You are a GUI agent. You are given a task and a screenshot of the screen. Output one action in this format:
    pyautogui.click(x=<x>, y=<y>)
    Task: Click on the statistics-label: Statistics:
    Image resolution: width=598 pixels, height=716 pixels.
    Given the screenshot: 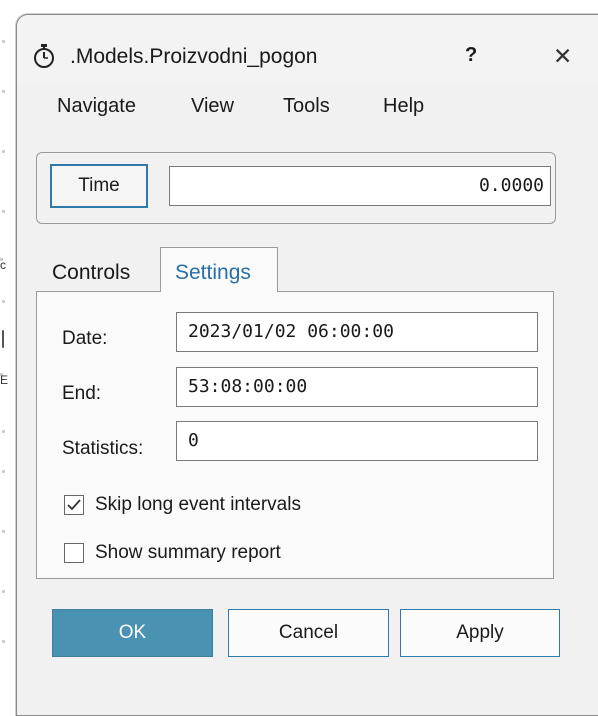 What is the action you would take?
    pyautogui.click(x=103, y=448)
    